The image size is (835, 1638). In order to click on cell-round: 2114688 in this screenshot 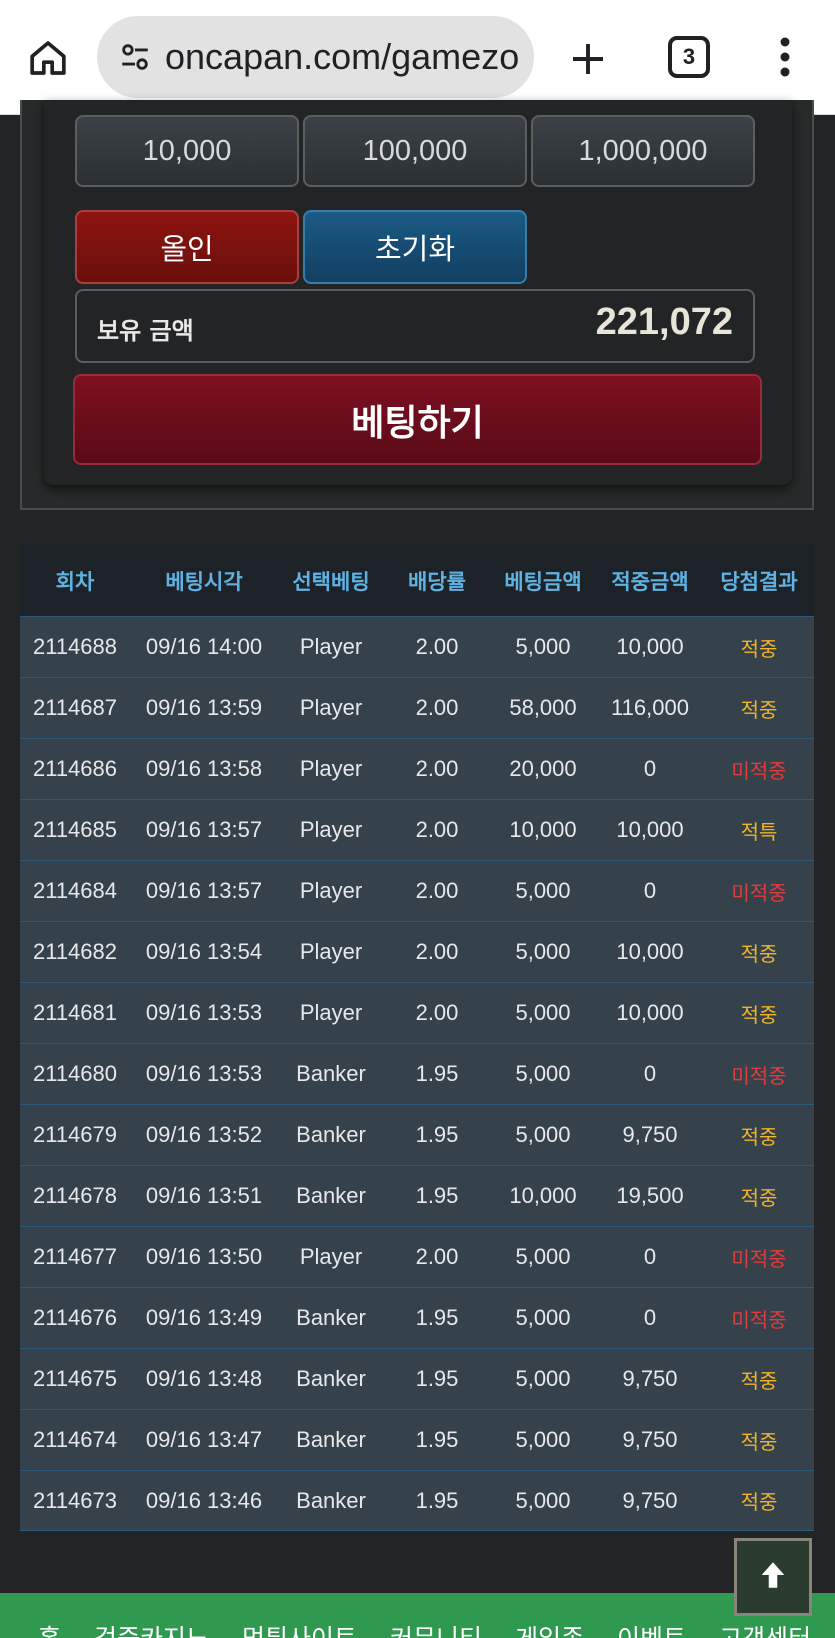, I will do `click(74, 646)`.